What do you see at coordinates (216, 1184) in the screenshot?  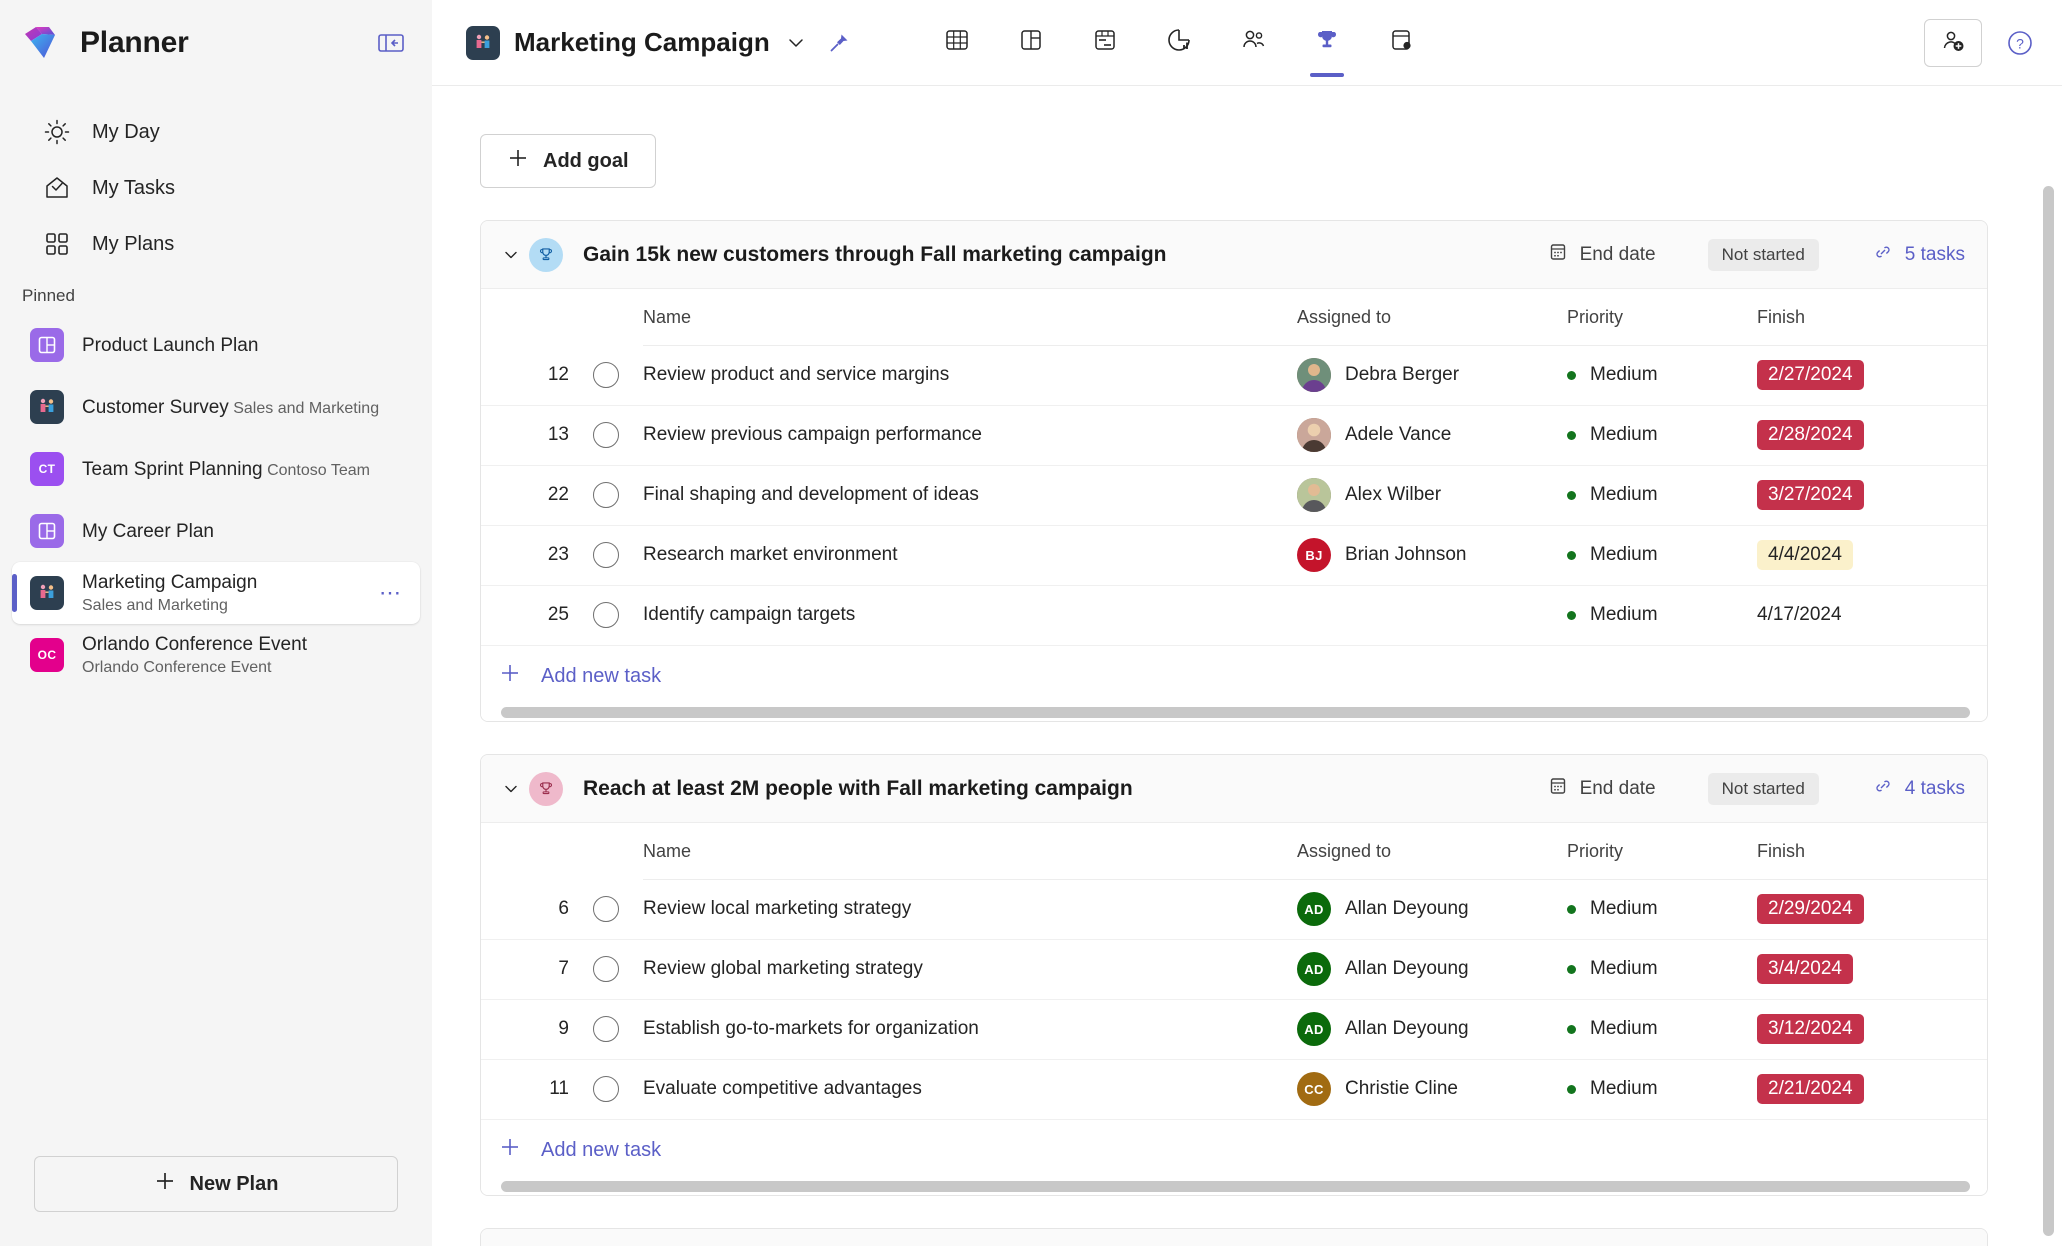 I see `new-plan-button: New Plan` at bounding box center [216, 1184].